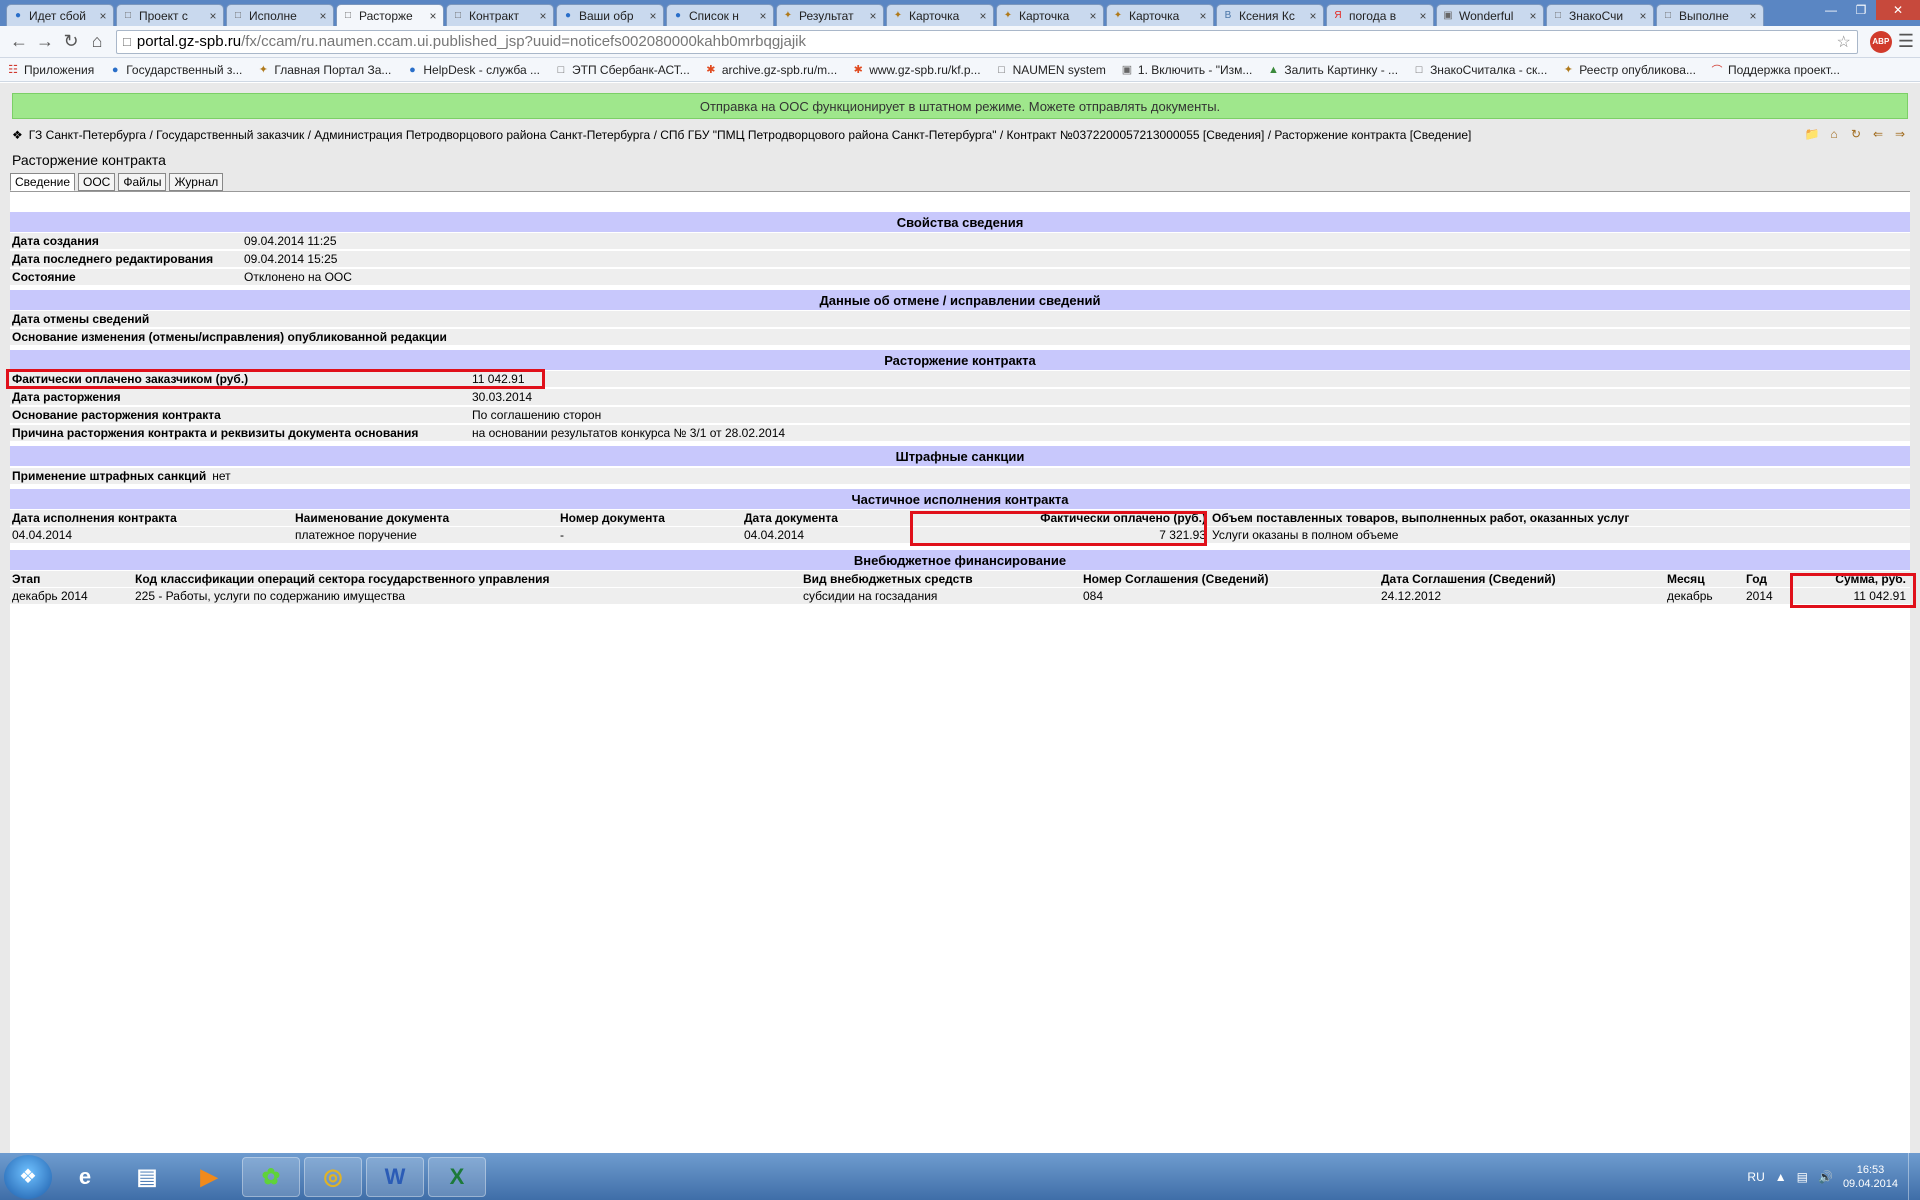 Image resolution: width=1920 pixels, height=1200 pixels. What do you see at coordinates (1270, 15) in the screenshot?
I see `browser-tab: B Ксения Кс ×` at bounding box center [1270, 15].